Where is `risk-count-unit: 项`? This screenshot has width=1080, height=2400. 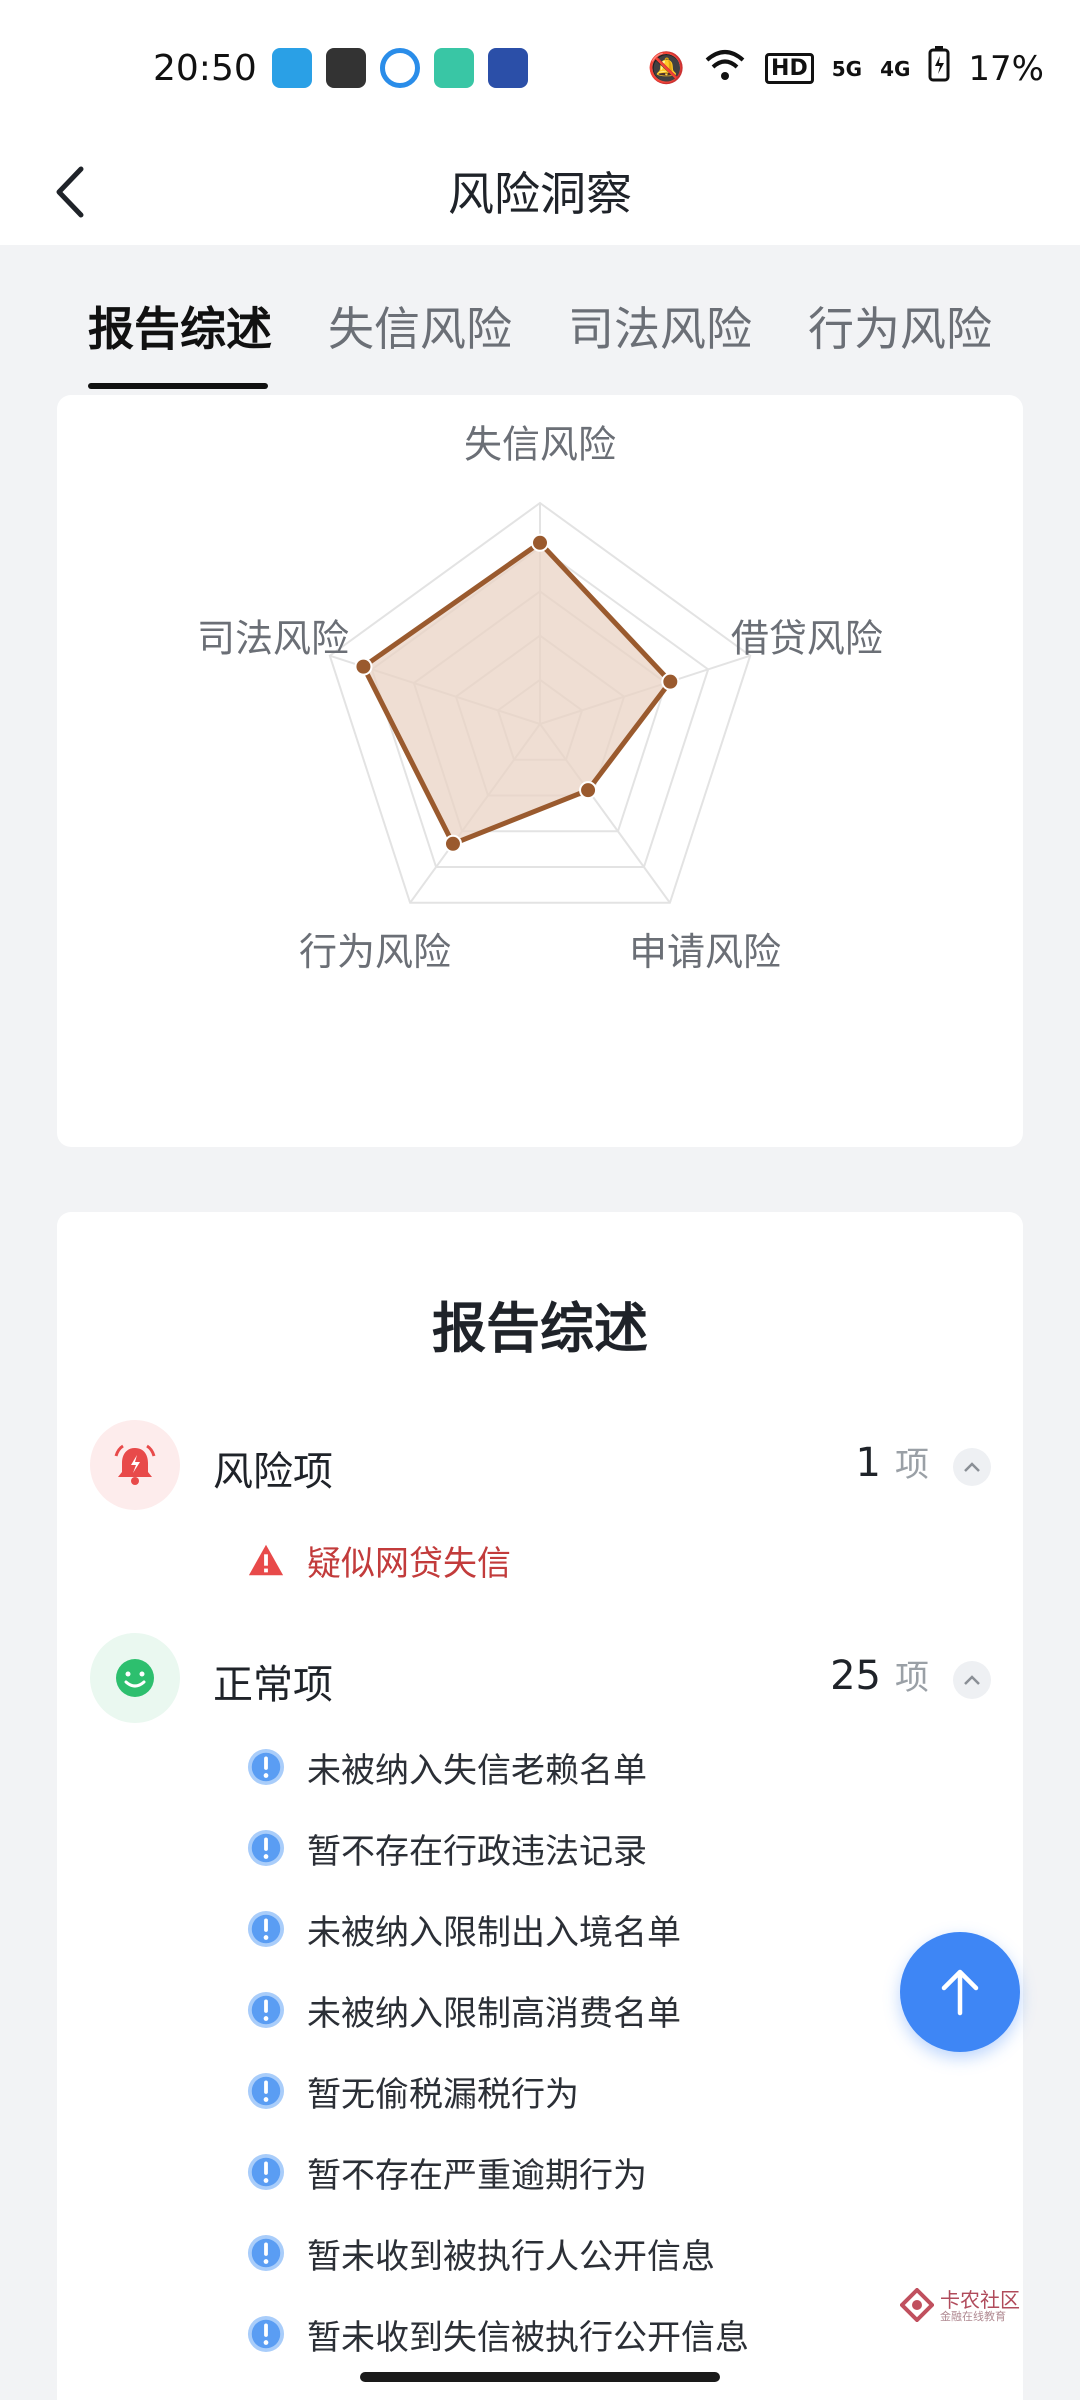 risk-count-unit: 项 is located at coordinates (912, 1465).